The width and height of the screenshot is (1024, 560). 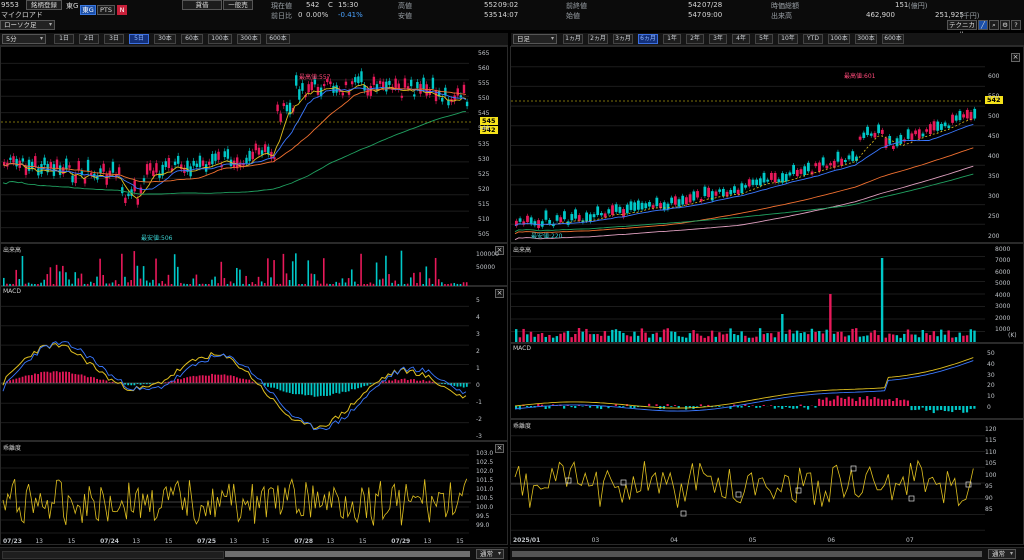 I want to click on volume-label: 出来高, so click(x=781, y=16).